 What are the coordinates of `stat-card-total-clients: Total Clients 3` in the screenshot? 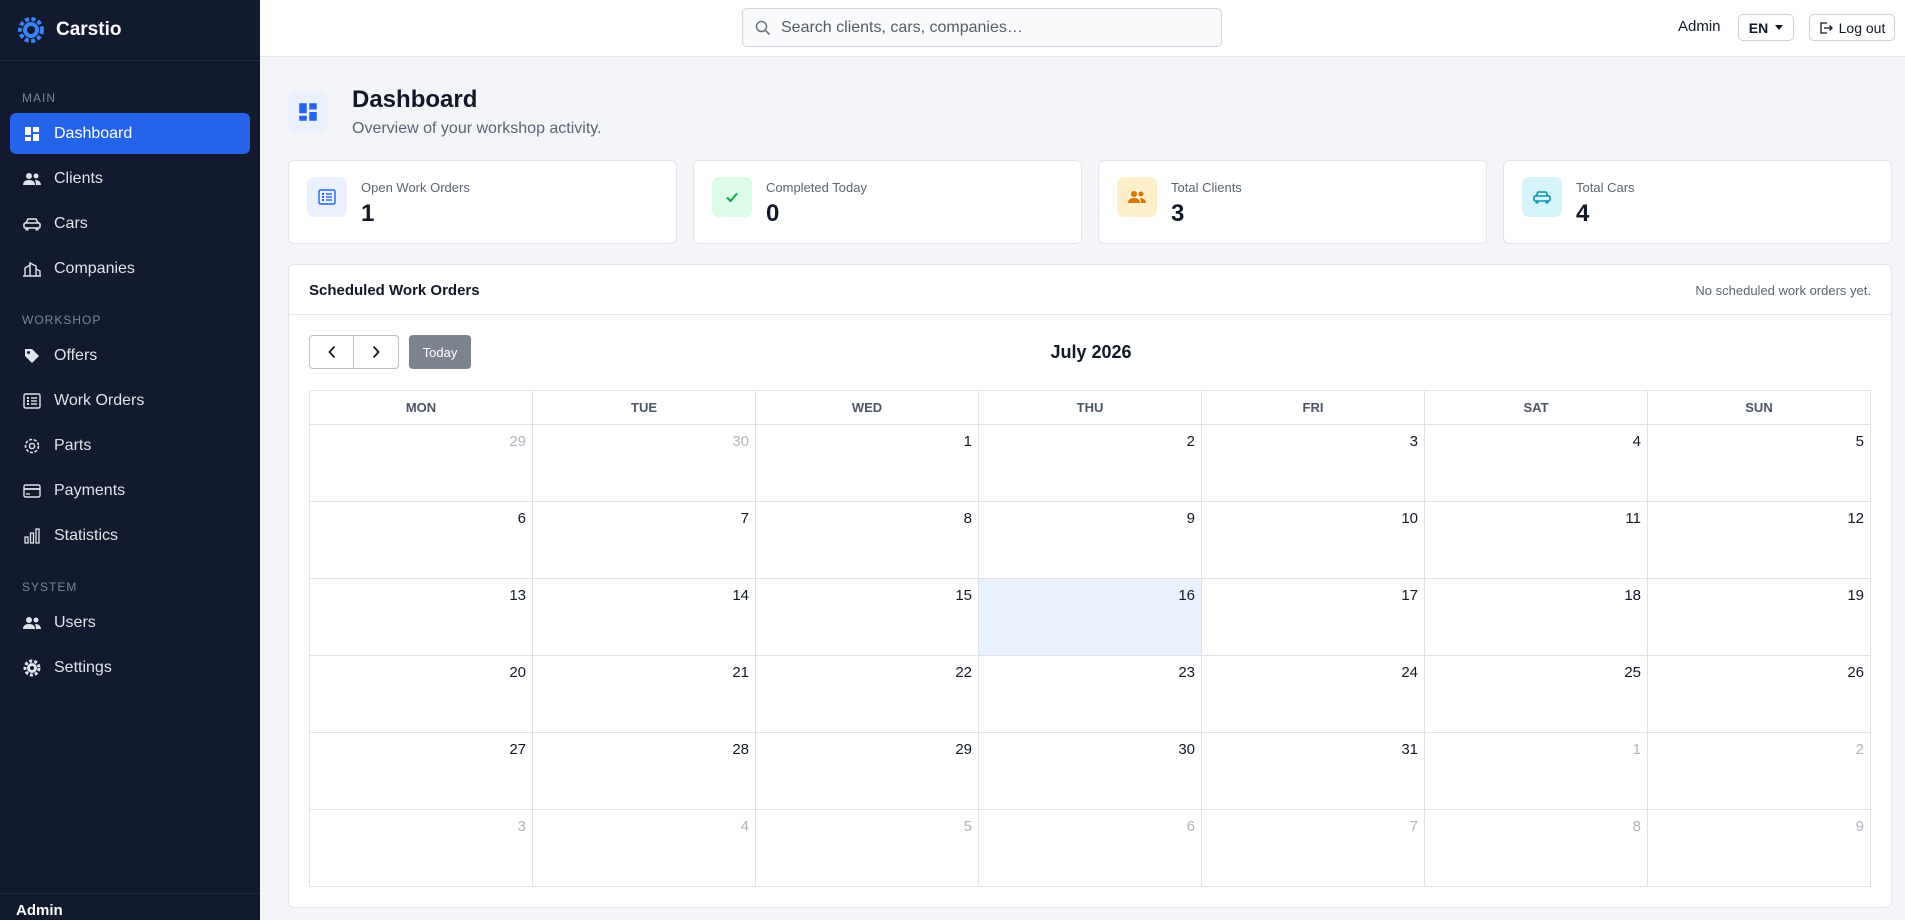 It's located at (1292, 202).